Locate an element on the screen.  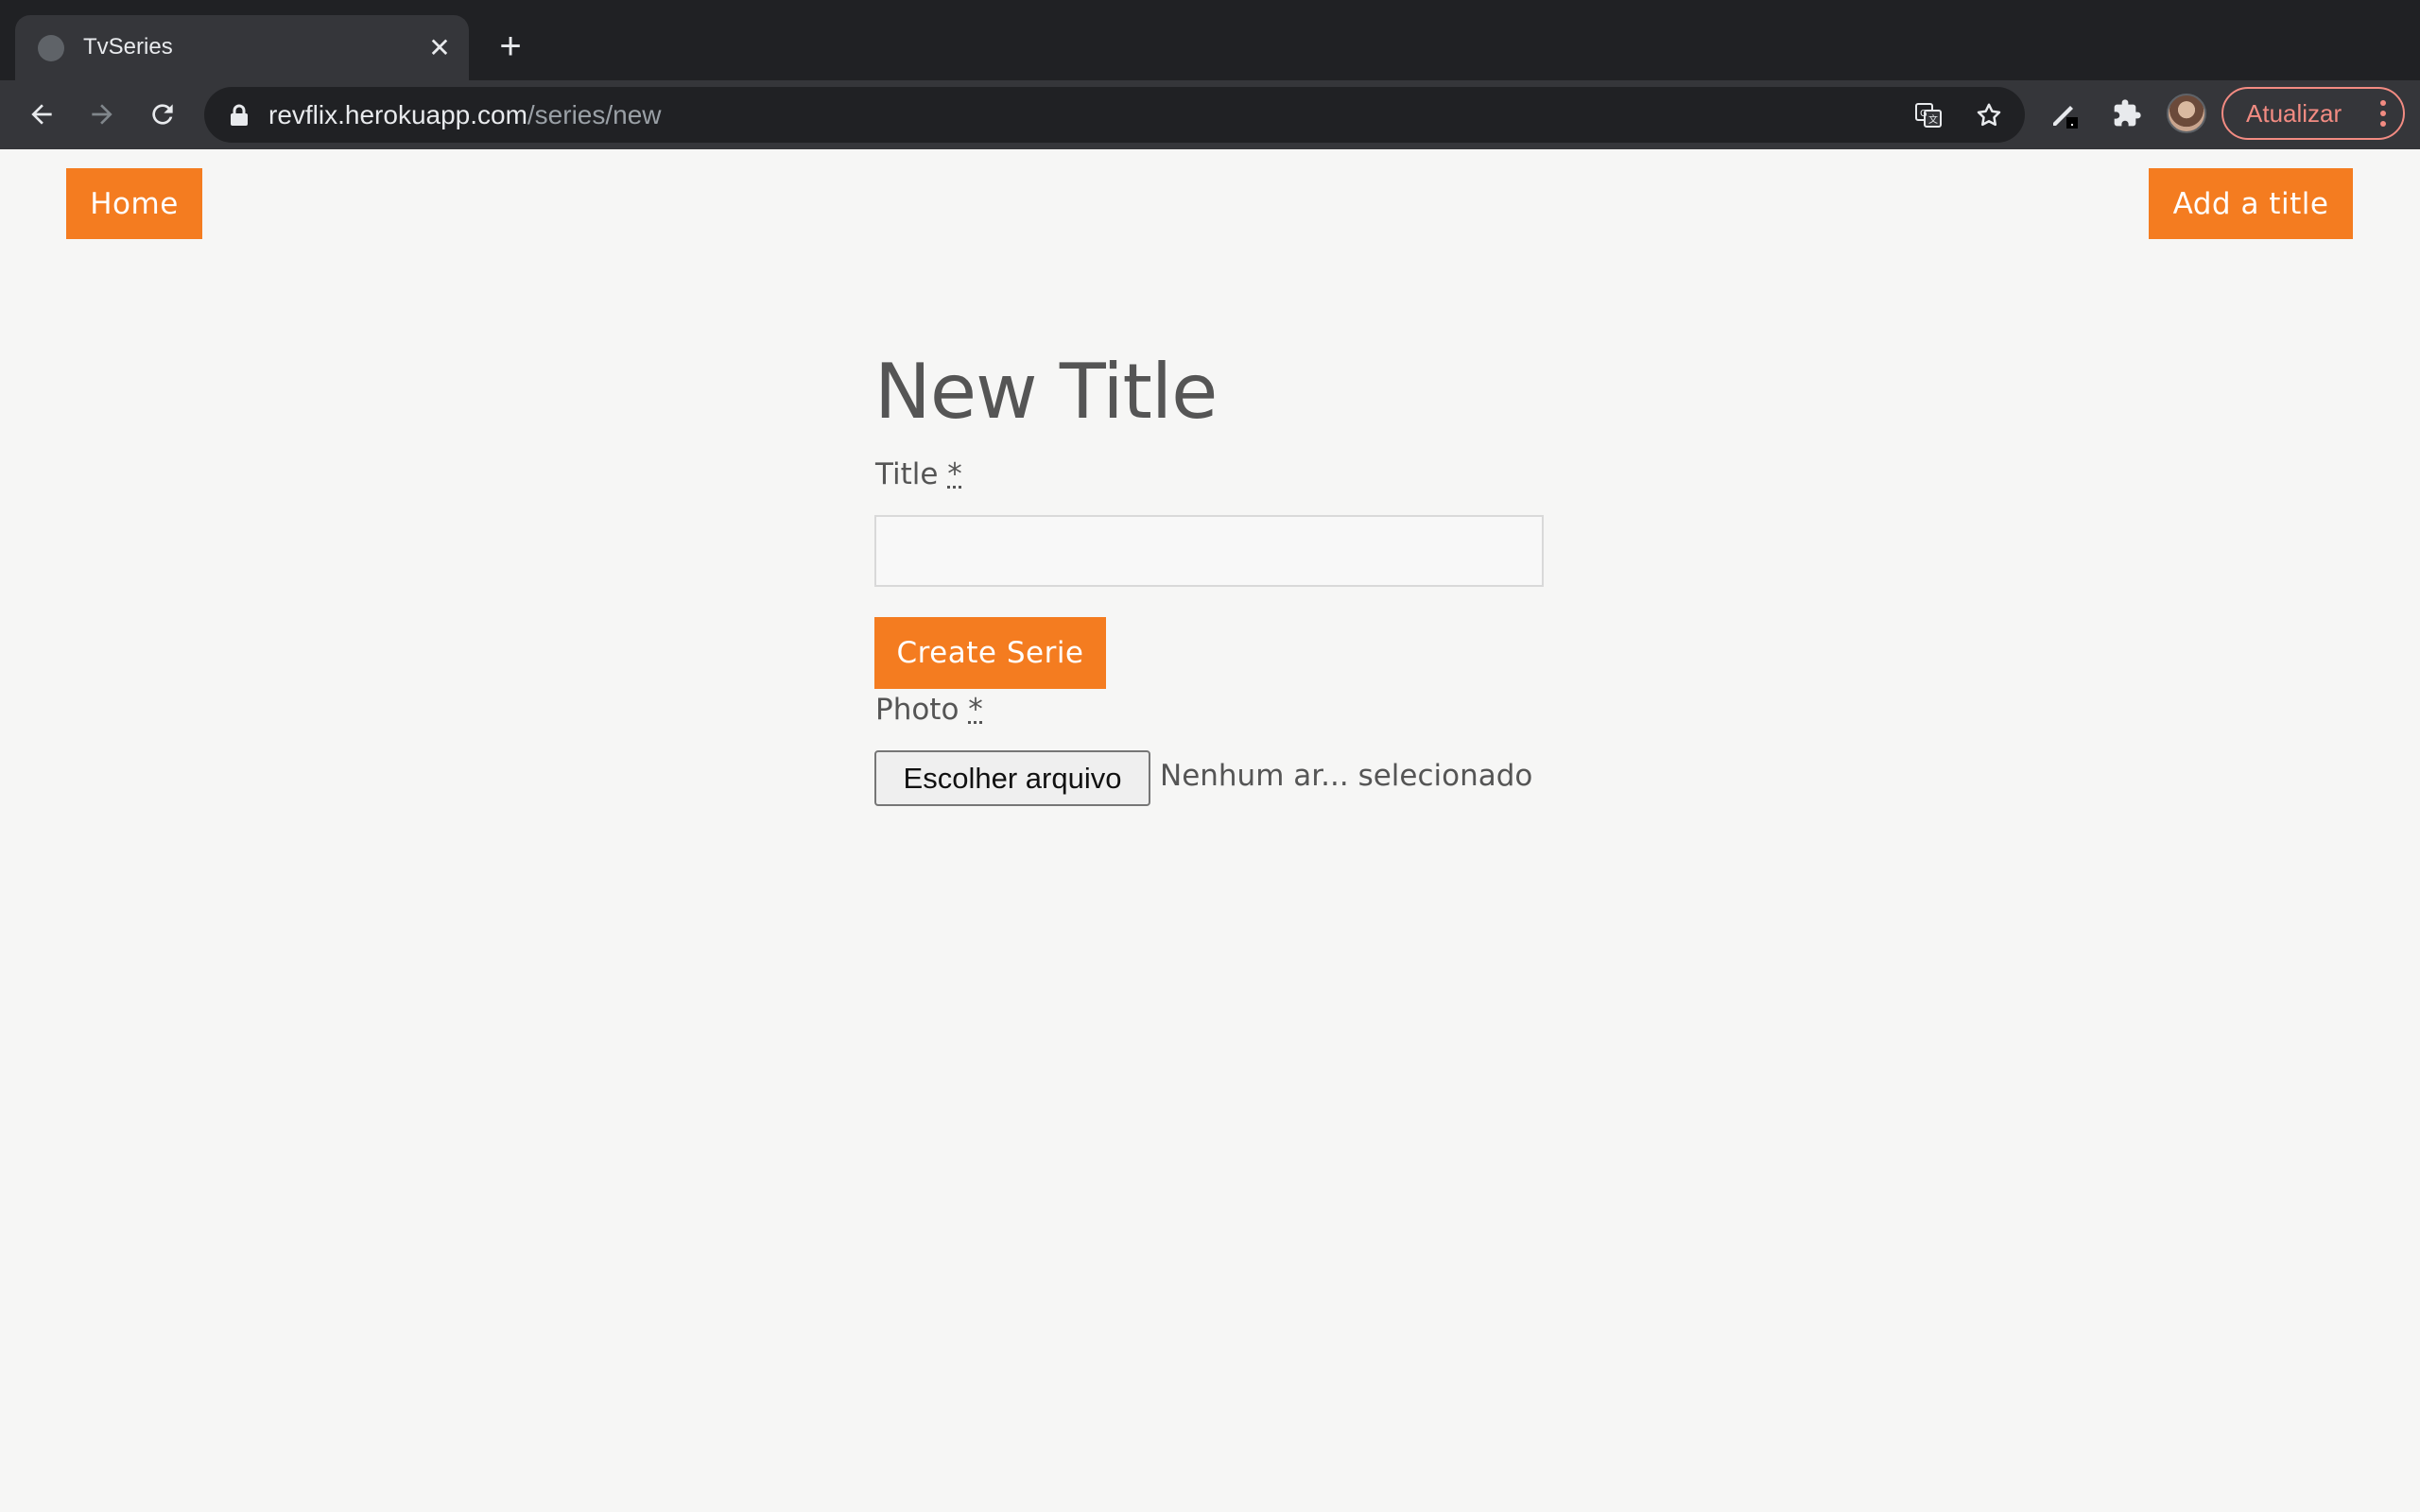
pen-extension-icon is located at coordinates (2065, 113).